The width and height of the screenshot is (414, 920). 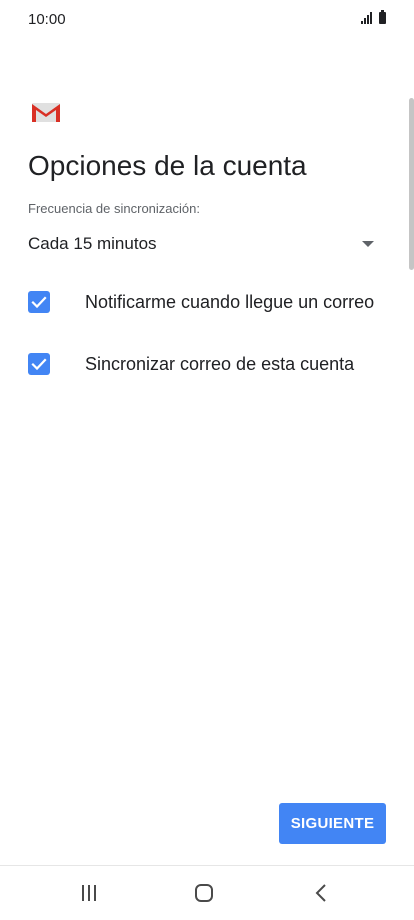 I want to click on notify-option-label: Notificarme cuando llegue un correo, so click(x=230, y=302).